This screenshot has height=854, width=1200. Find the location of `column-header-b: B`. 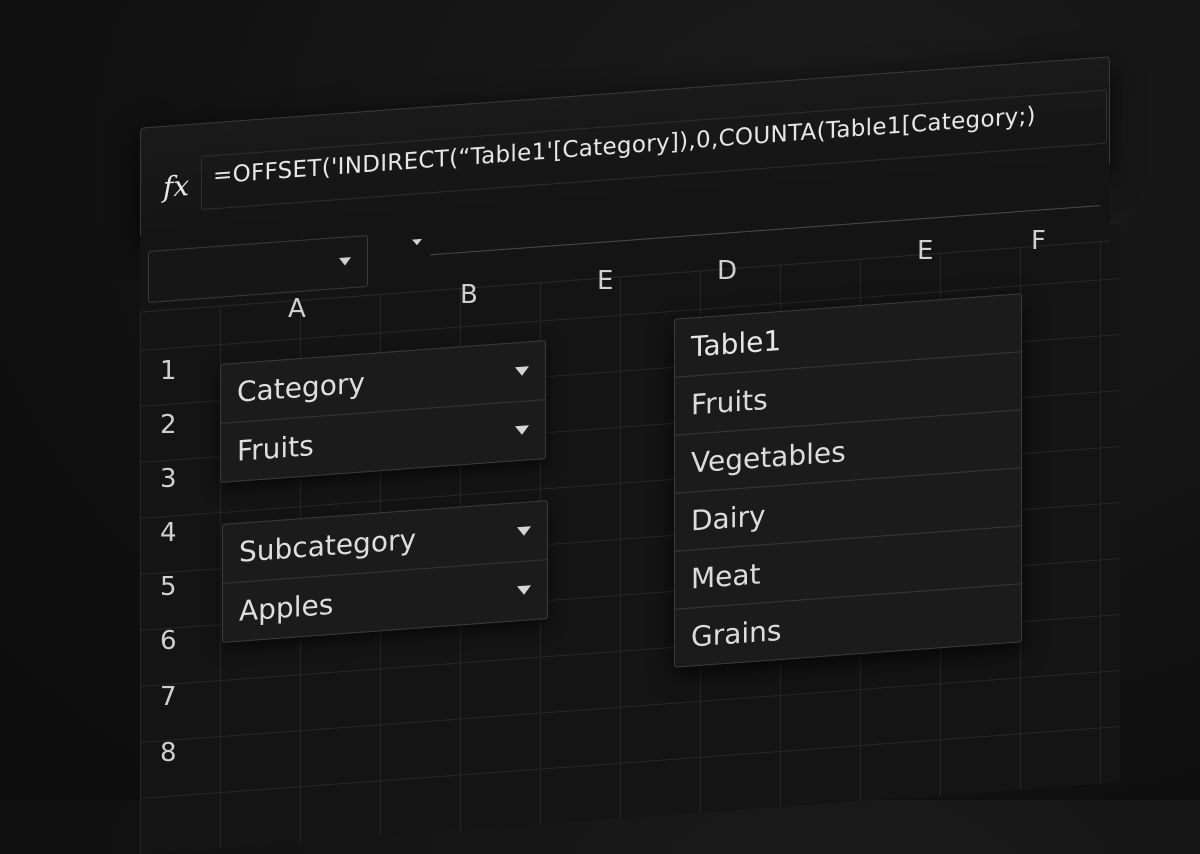

column-header-b: B is located at coordinates (469, 295).